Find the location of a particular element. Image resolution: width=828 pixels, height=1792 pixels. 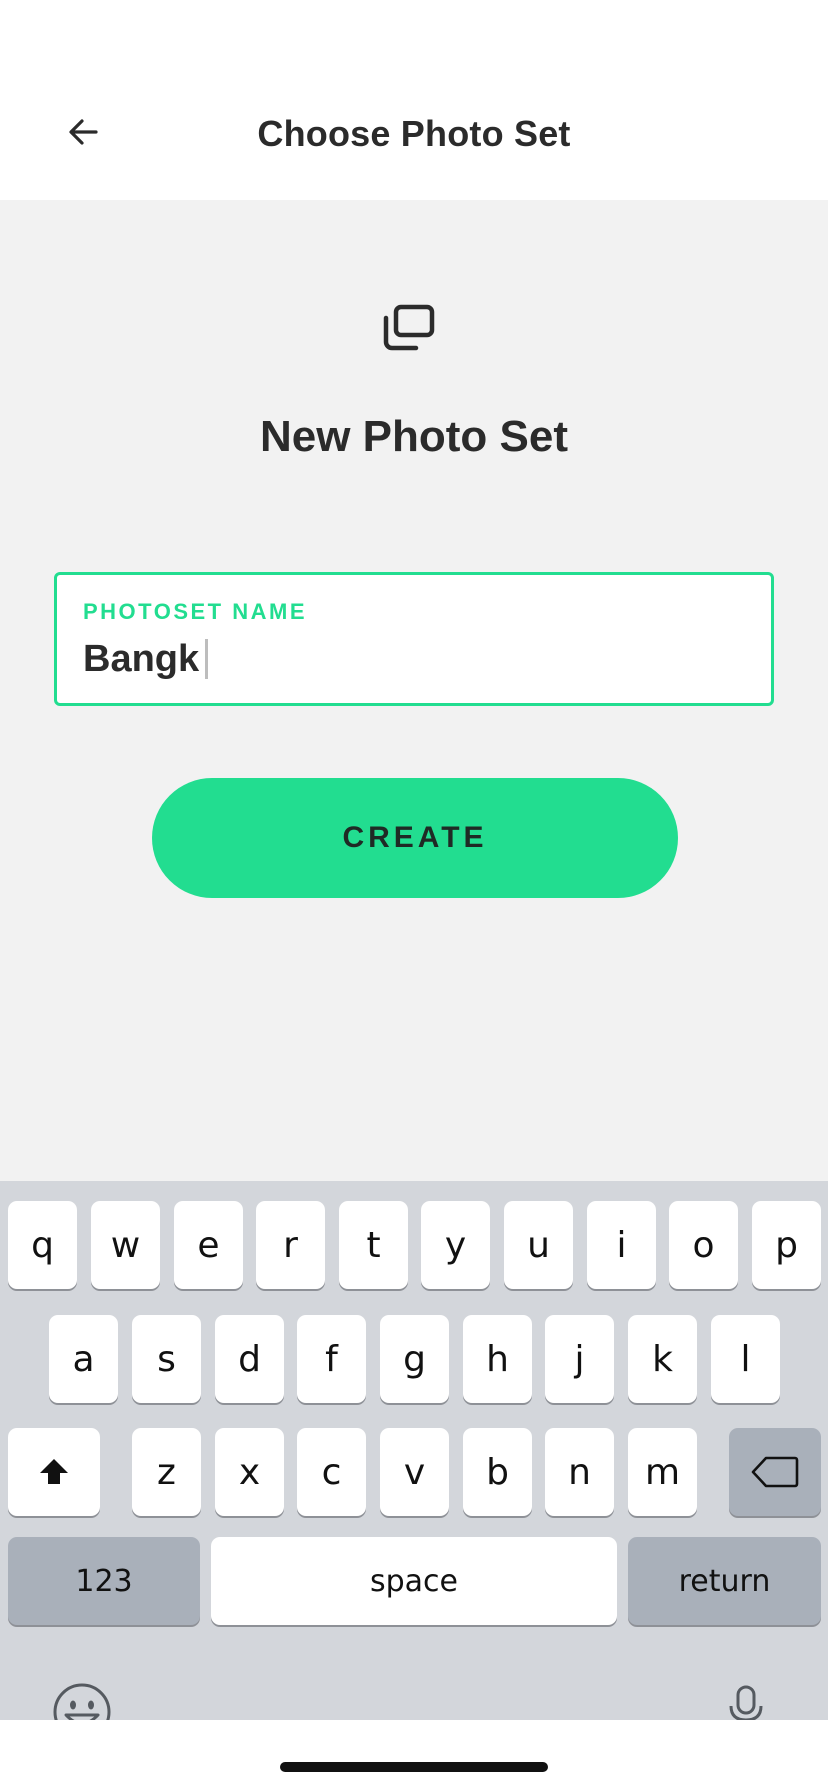

key-m: m is located at coordinates (662, 1472).